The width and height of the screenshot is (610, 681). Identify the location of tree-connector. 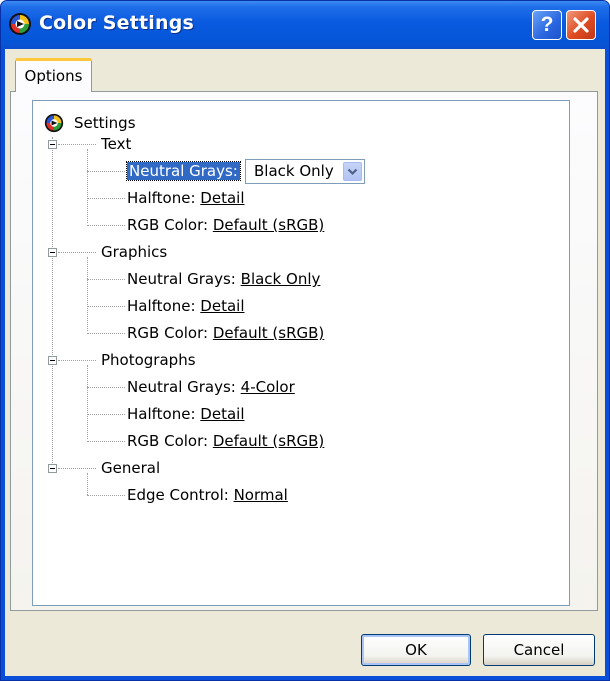
(52, 303).